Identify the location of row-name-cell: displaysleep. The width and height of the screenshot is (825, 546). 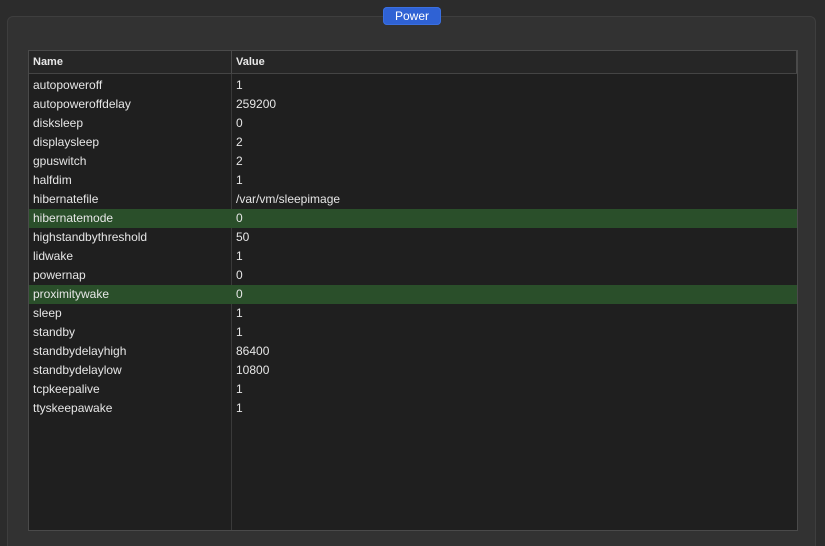
(66, 142).